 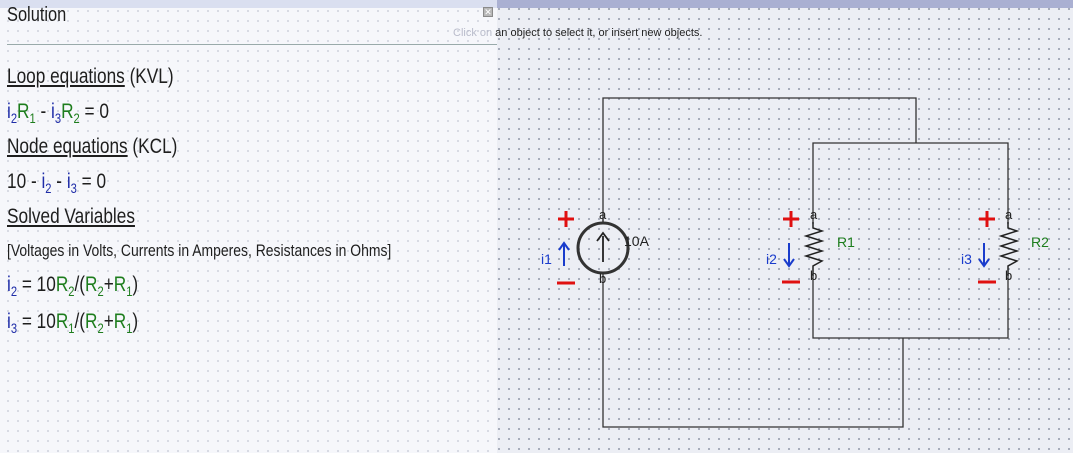 What do you see at coordinates (58, 113) in the screenshot?
I see `kvl-equation: i2R1 - i3R2 = 0` at bounding box center [58, 113].